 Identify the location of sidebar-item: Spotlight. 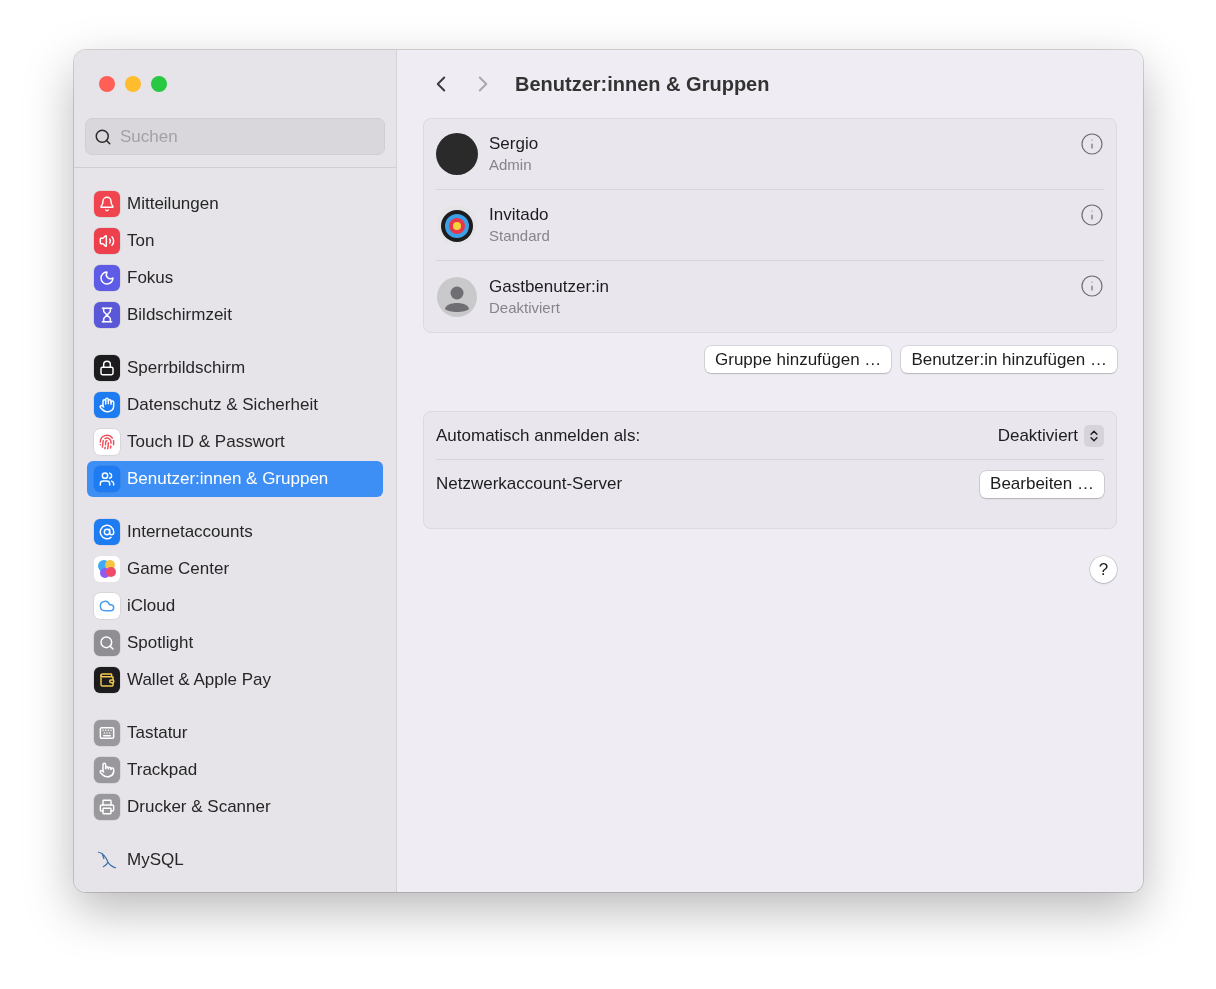
(235, 643).